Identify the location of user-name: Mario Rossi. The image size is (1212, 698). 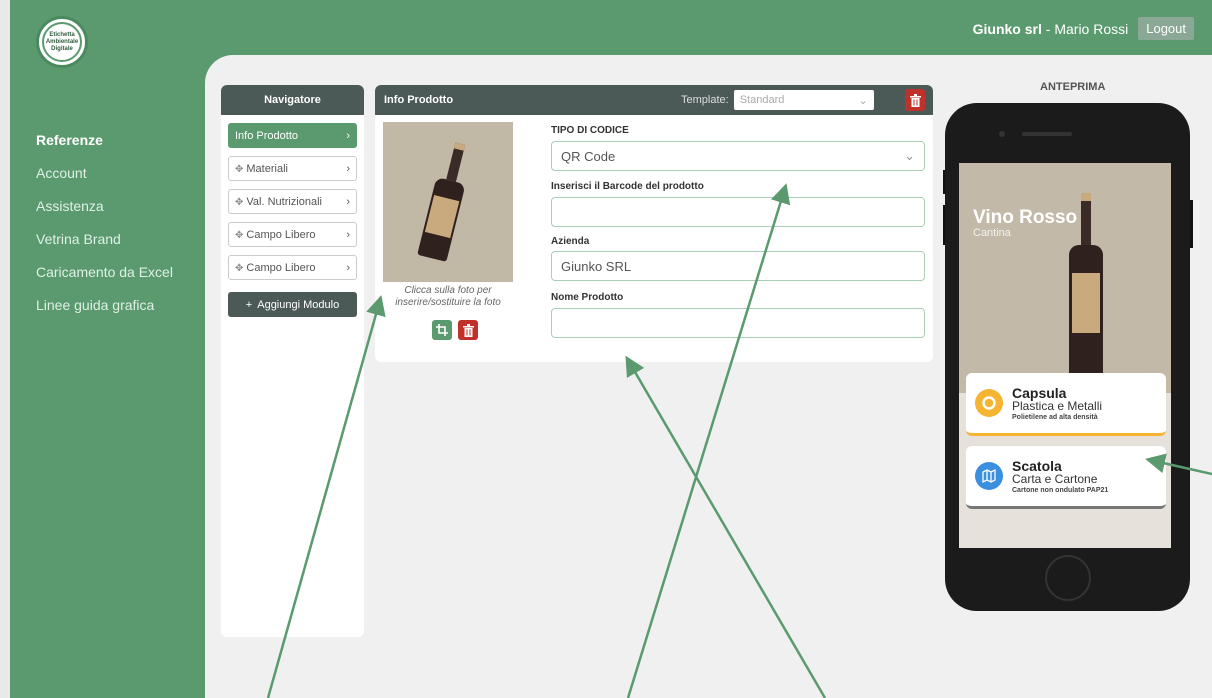
(1091, 28).